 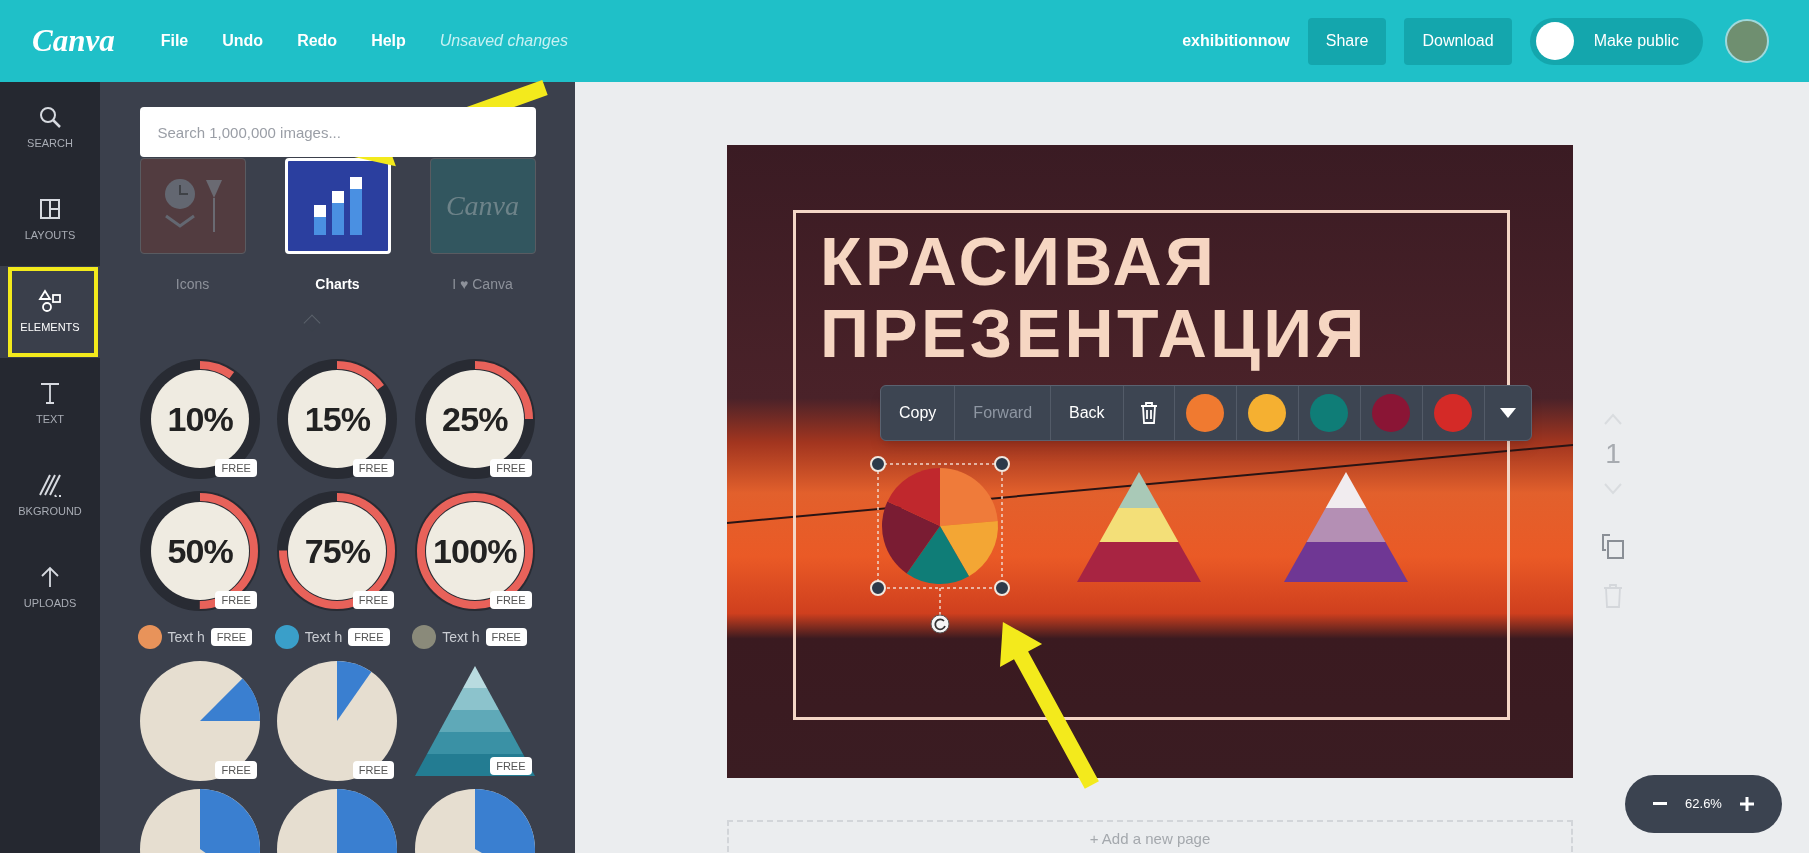 What do you see at coordinates (1660, 804) in the screenshot?
I see `minus-icon` at bounding box center [1660, 804].